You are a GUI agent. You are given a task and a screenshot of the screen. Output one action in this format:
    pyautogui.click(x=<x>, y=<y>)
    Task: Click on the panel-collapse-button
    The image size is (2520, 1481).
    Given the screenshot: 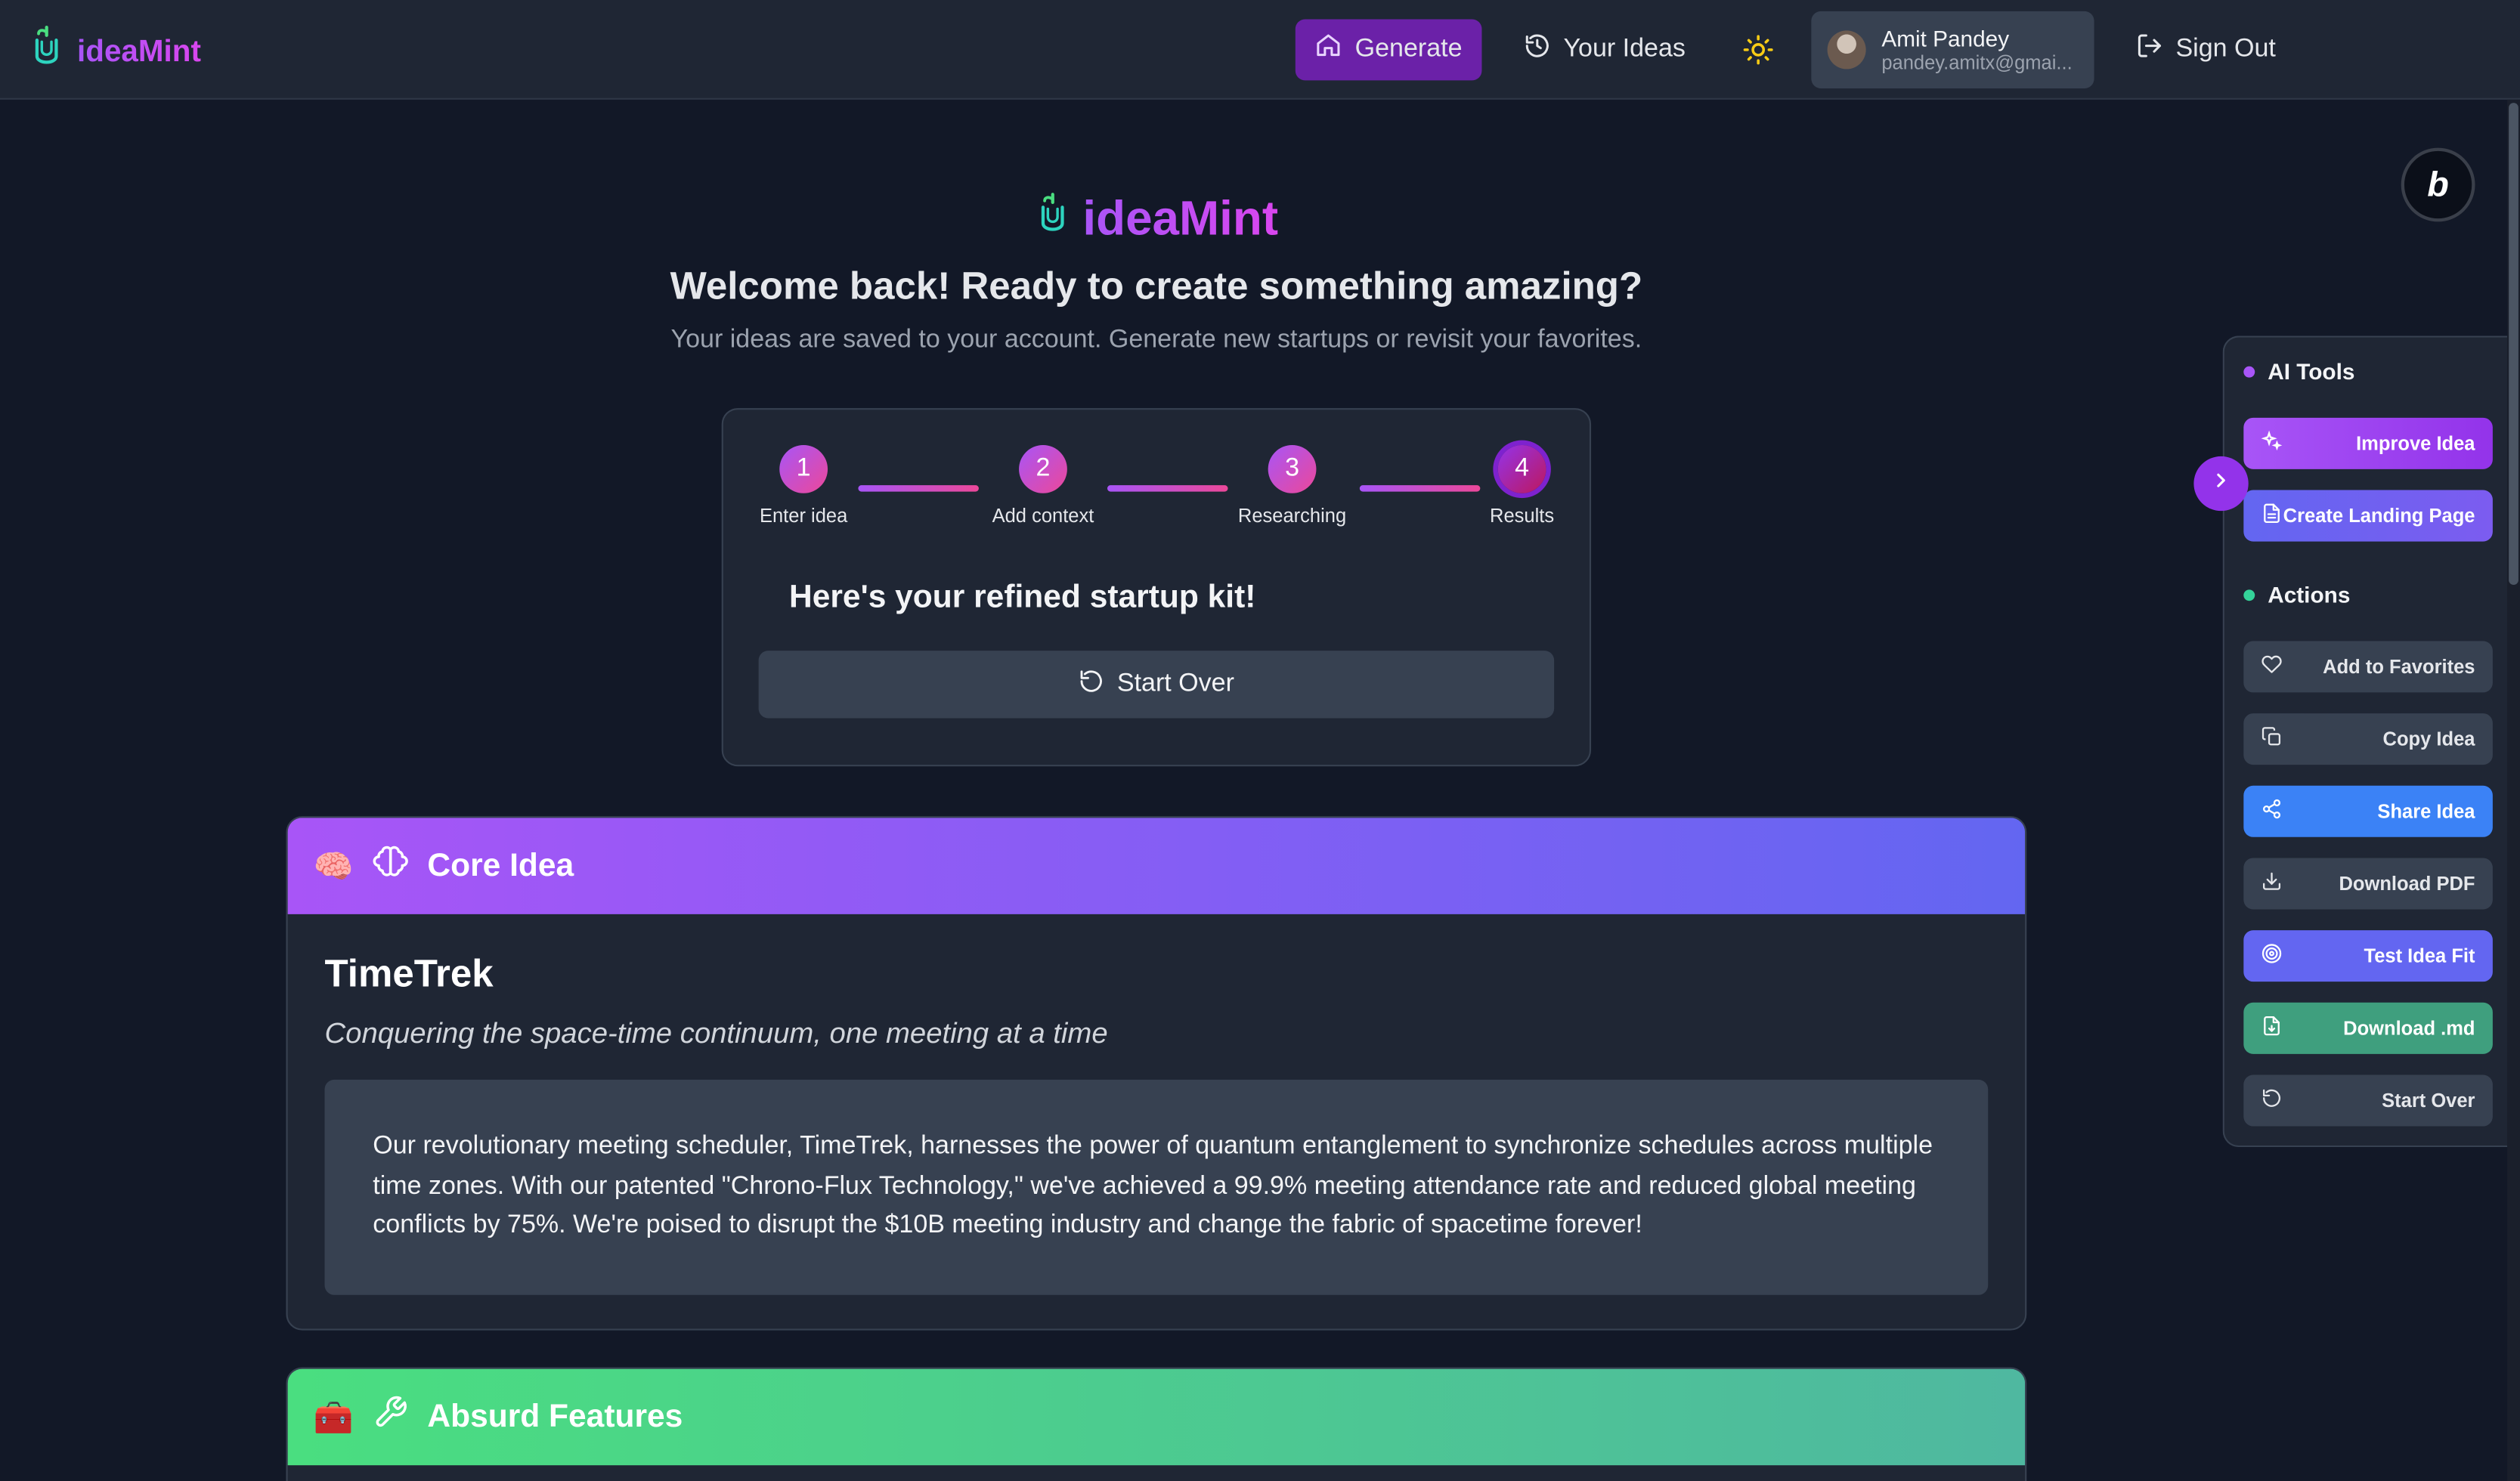 What is the action you would take?
    pyautogui.click(x=2221, y=484)
    